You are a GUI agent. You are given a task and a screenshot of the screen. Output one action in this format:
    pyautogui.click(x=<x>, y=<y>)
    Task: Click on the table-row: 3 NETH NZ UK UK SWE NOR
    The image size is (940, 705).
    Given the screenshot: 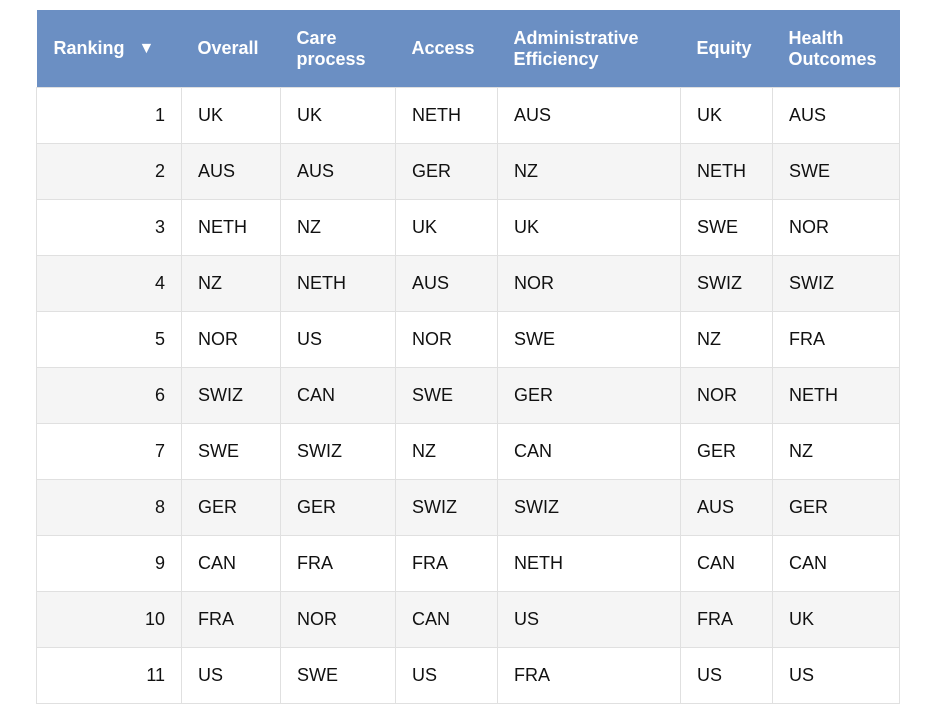 What is the action you would take?
    pyautogui.click(x=468, y=227)
    